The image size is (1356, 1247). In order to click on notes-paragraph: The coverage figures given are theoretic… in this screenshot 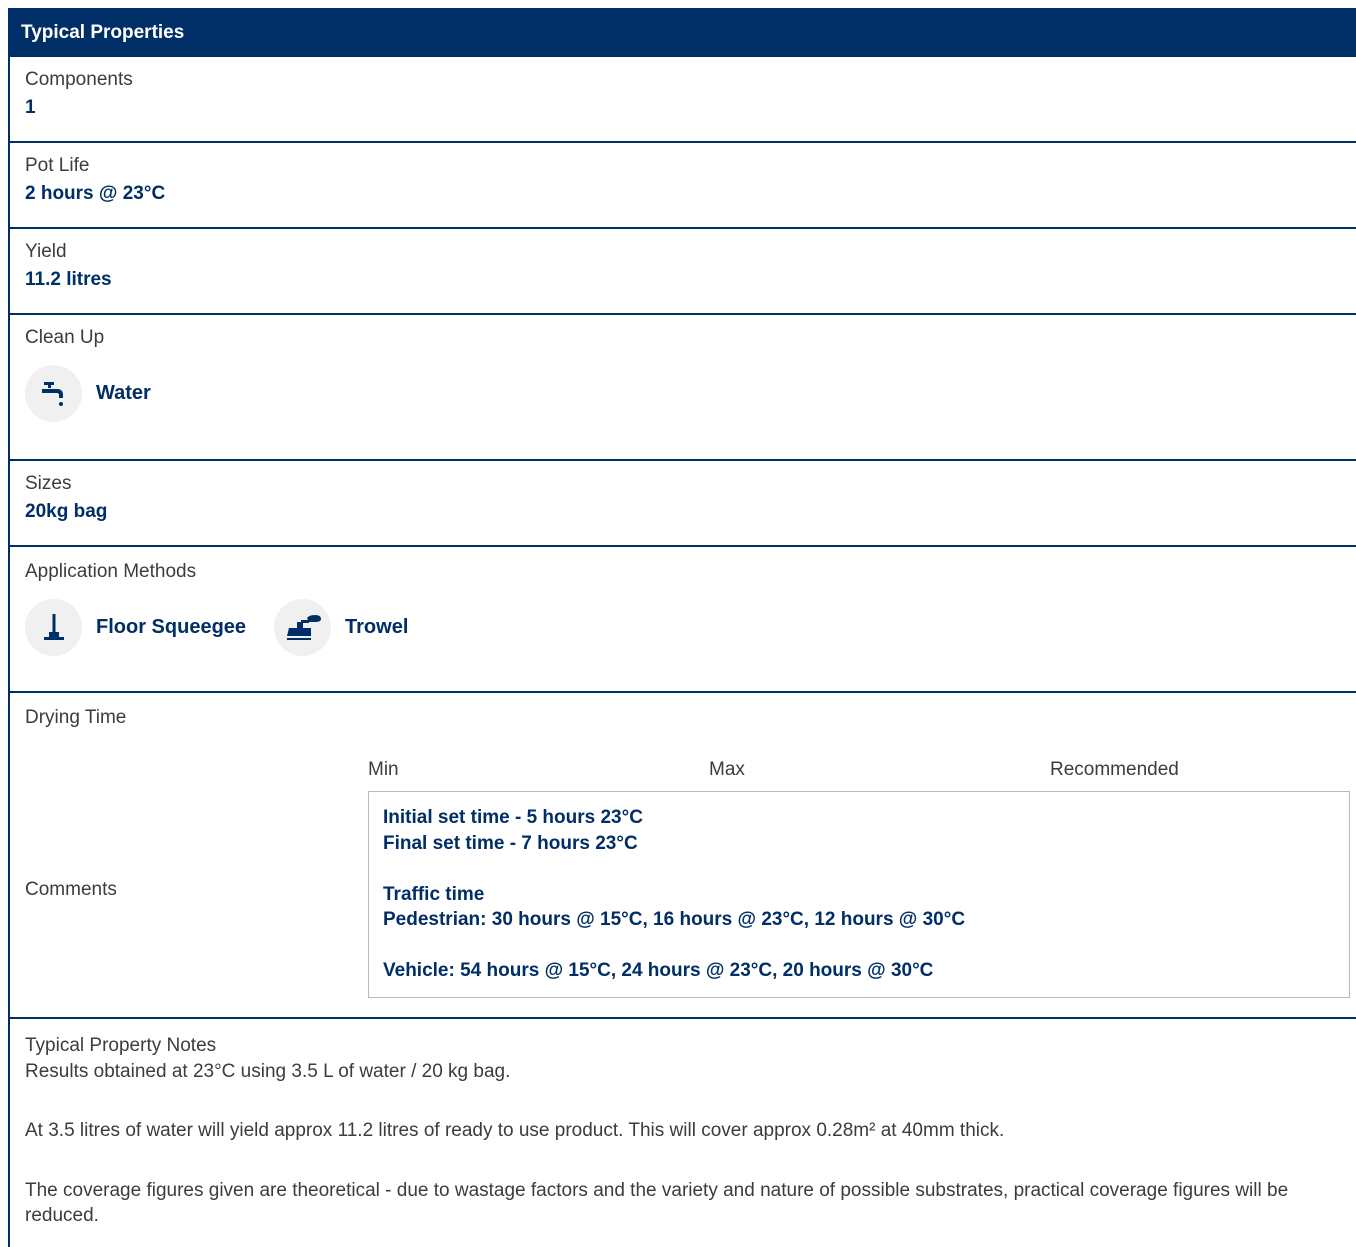, I will do `click(657, 1203)`.